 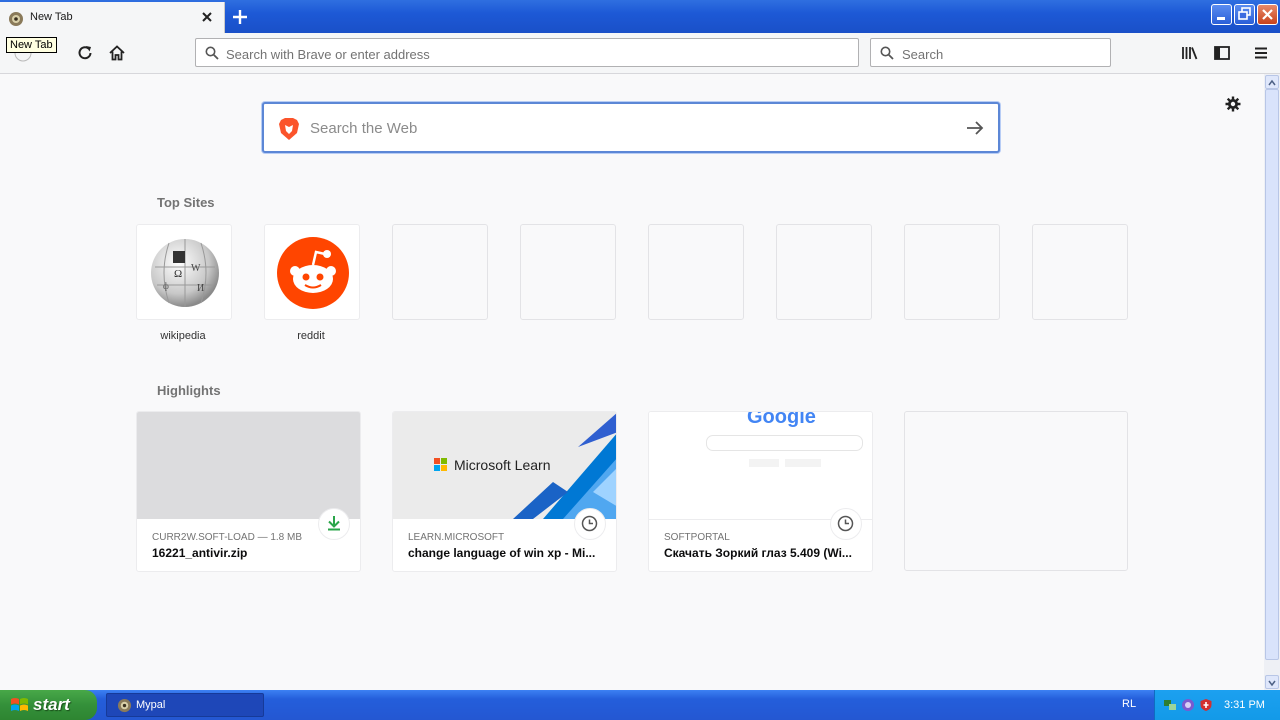 I want to click on vertical-scrollbar, so click(x=1272, y=382).